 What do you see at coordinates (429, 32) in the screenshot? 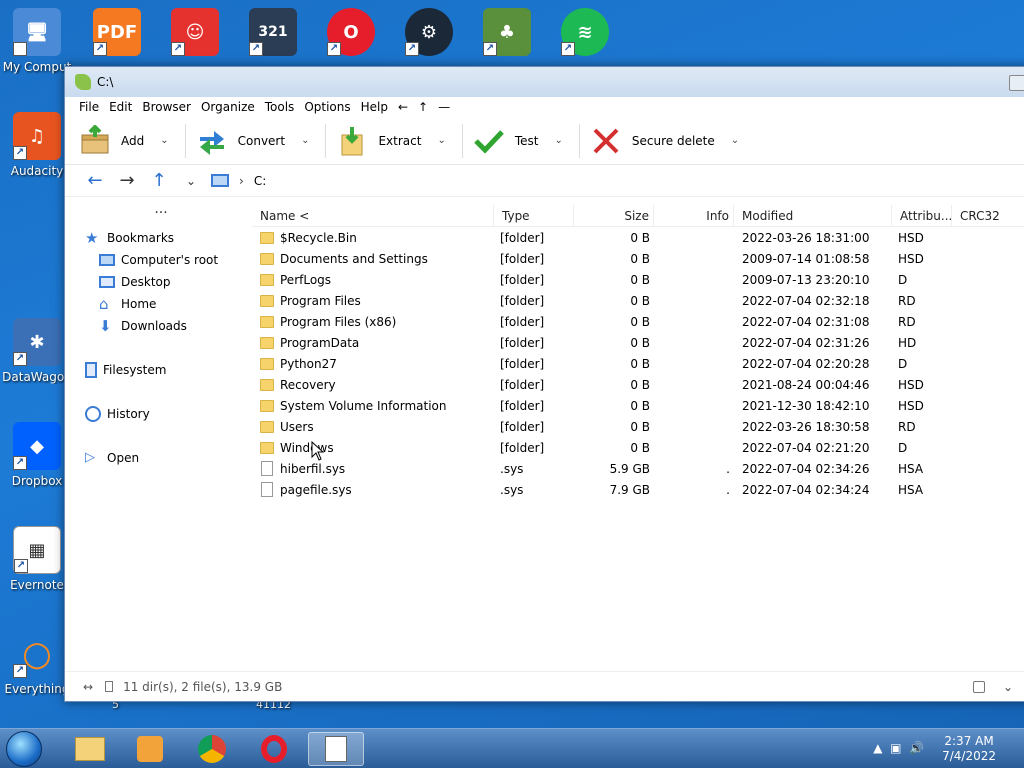
I see `desktop-icon-steam: ⚙ ↗` at bounding box center [429, 32].